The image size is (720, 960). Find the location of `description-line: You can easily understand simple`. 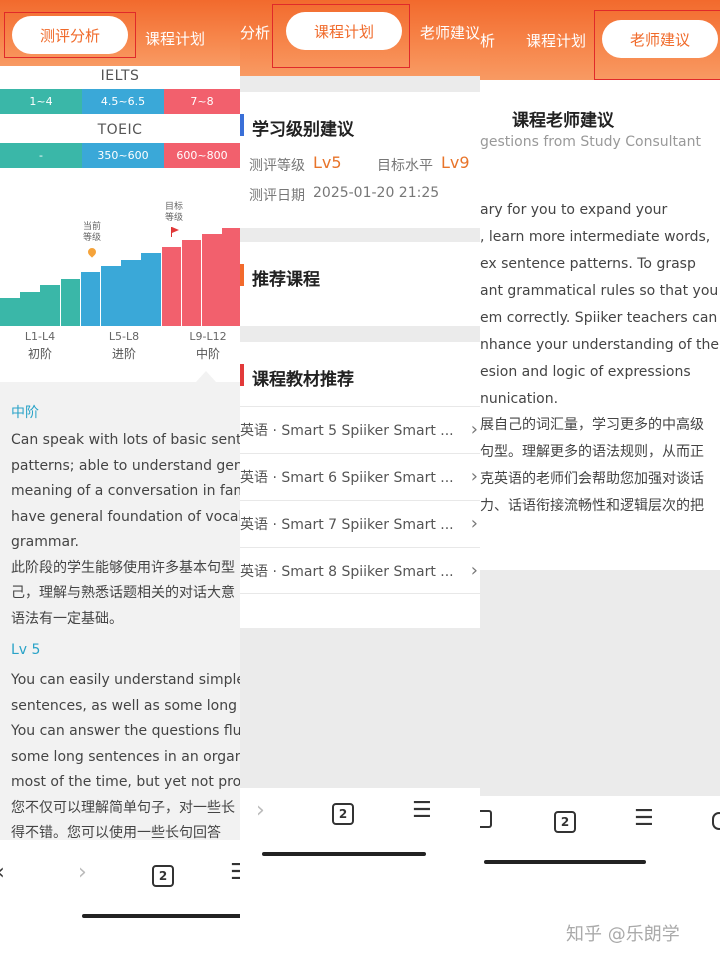

description-line: You can easily understand simple is located at coordinates (125, 680).